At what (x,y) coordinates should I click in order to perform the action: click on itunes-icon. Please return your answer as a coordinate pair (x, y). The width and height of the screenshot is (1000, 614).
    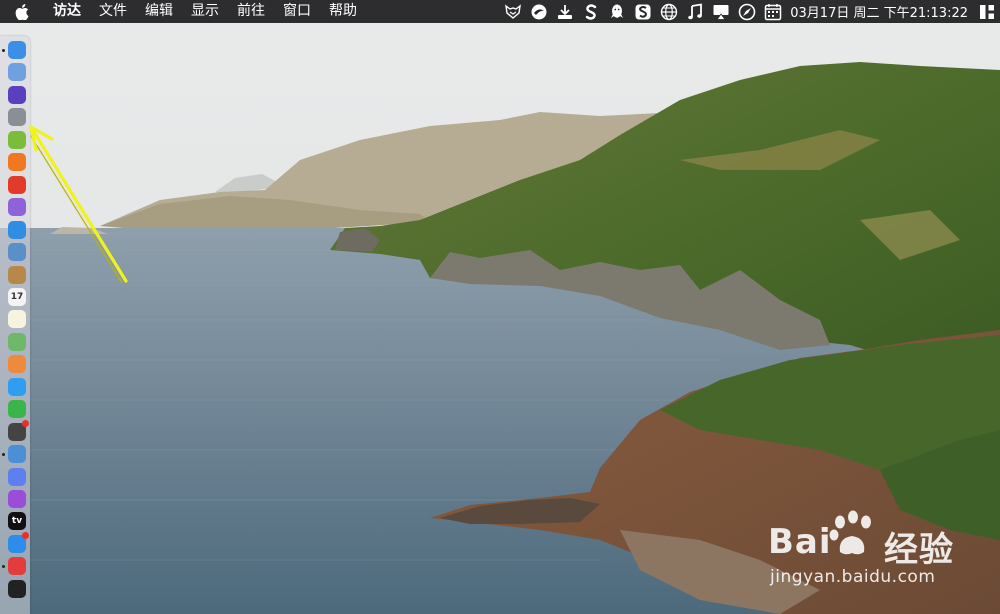
    Looking at the image, I should click on (17, 476).